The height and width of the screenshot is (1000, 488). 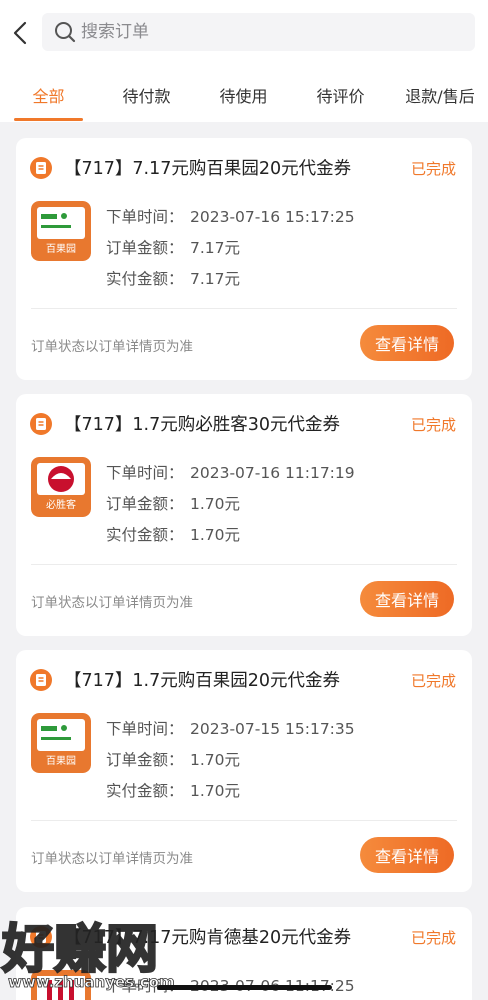 I want to click on search-input, so click(x=271, y=32).